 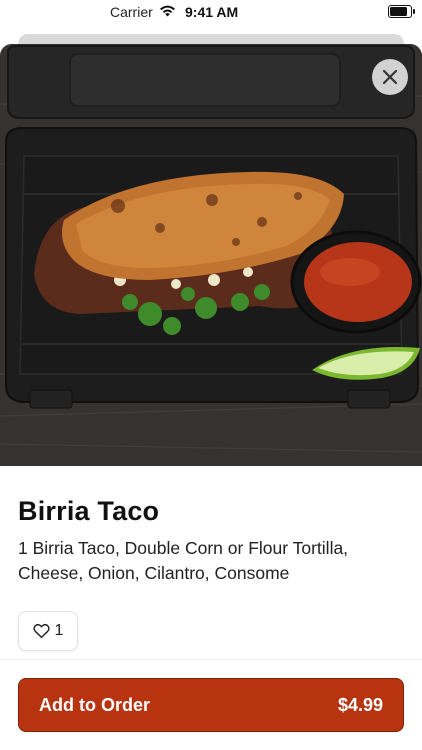 I want to click on close-button, so click(x=390, y=77).